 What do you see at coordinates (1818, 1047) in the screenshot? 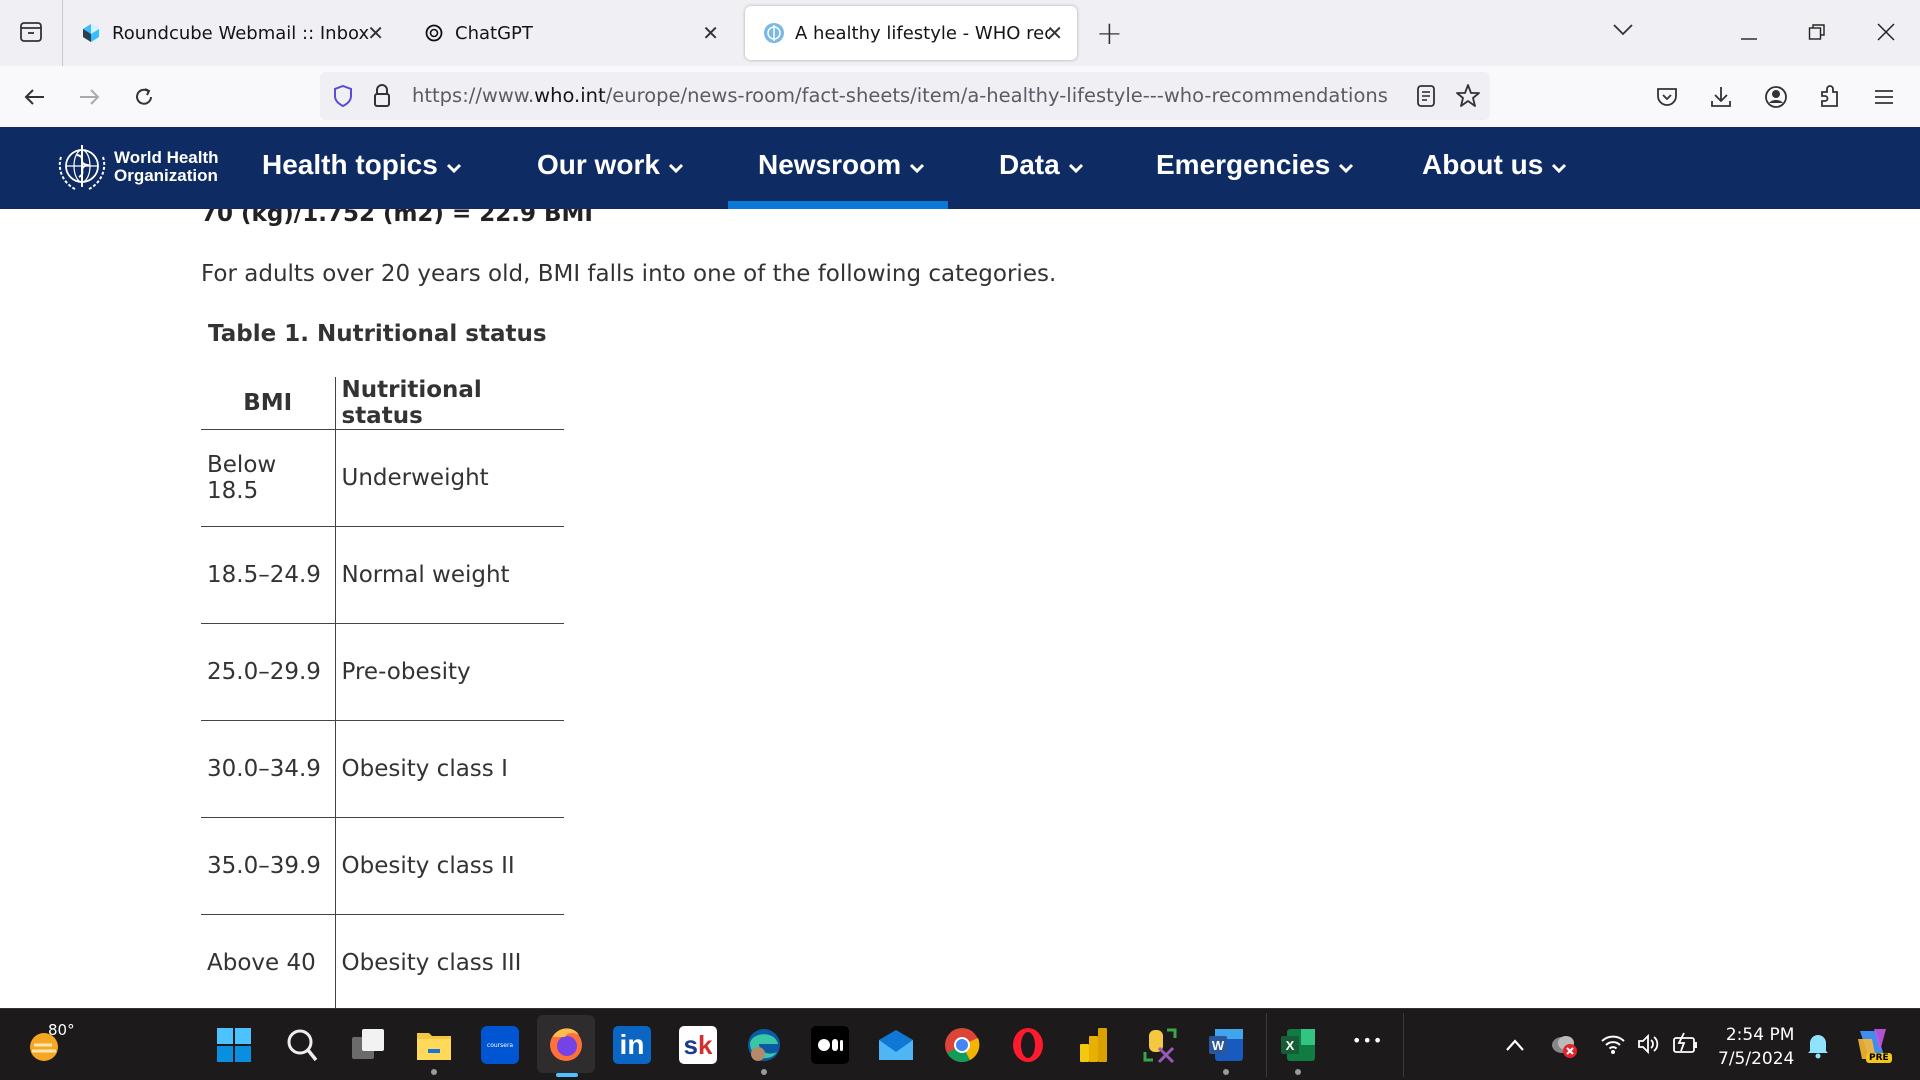
I see `notification-bell-icon` at bounding box center [1818, 1047].